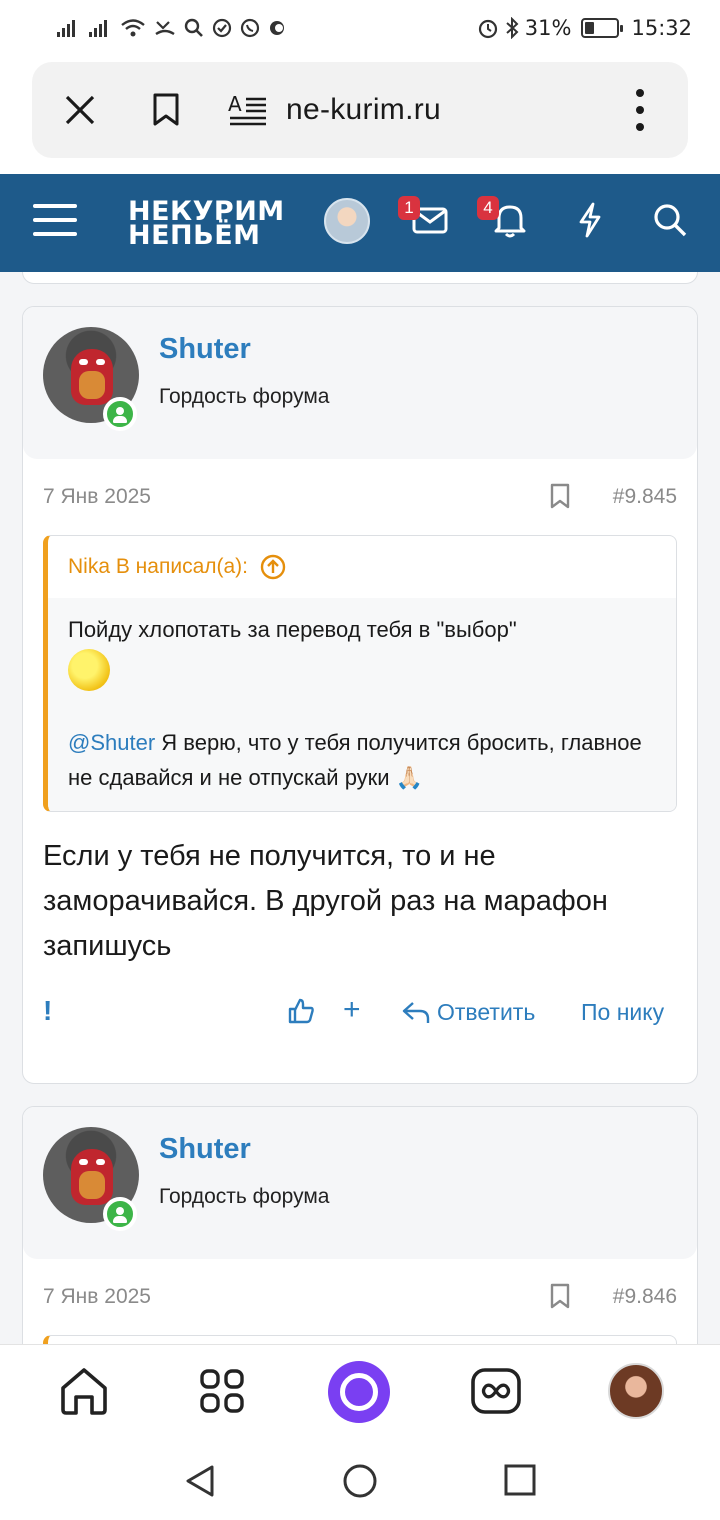 This screenshot has height=1520, width=720. I want to click on status-icons, so click(171, 28).